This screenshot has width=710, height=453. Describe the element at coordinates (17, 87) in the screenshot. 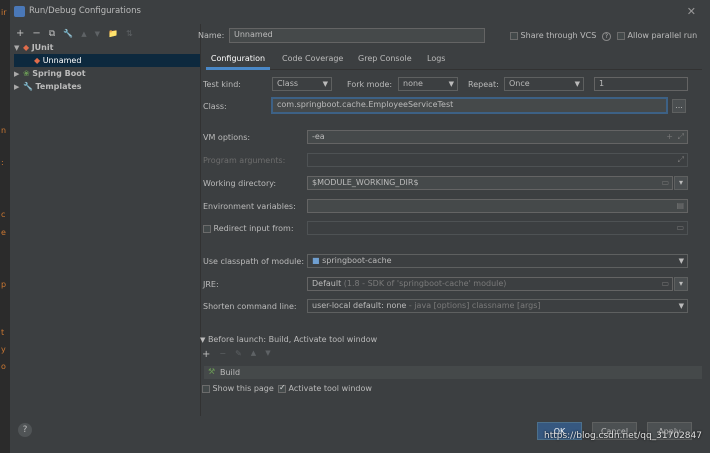

I see `chevron-right-icon: ▶` at that location.